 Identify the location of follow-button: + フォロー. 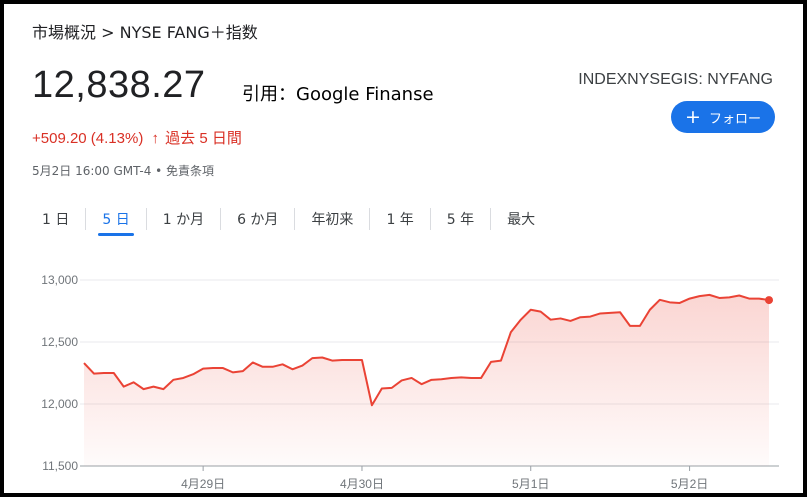
(723, 117).